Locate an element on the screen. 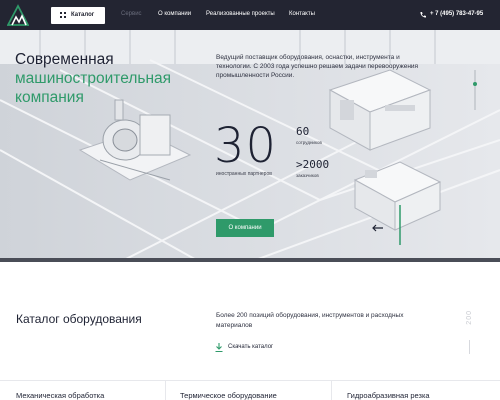 The image size is (500, 400). grid-menu-icon is located at coordinates (63, 15).